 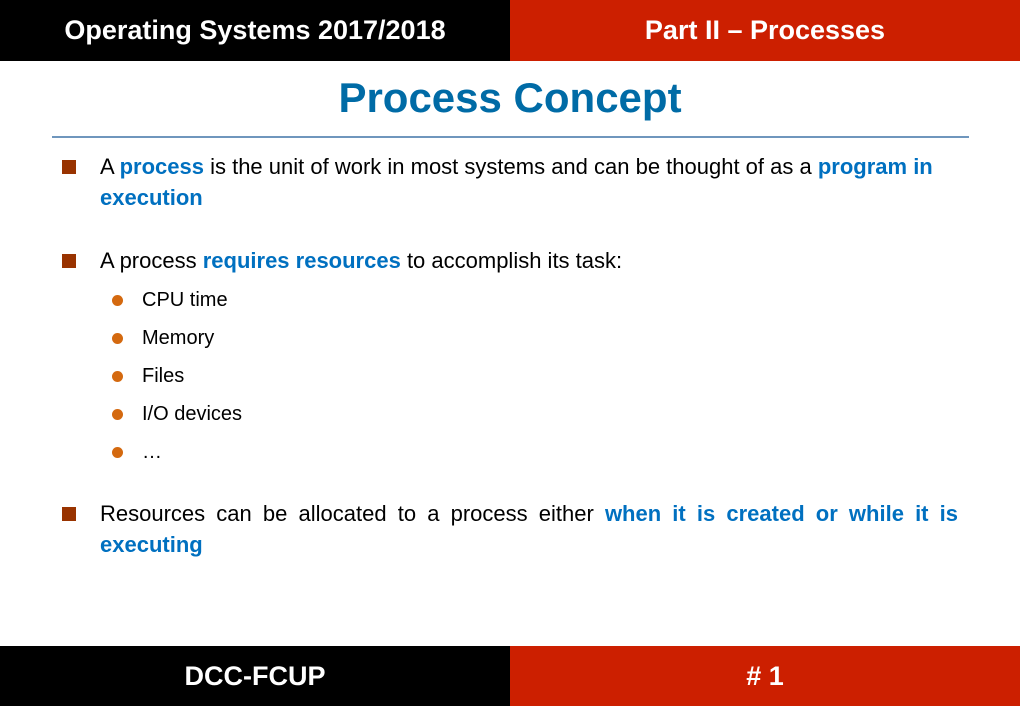 What do you see at coordinates (765, 30) in the screenshot?
I see `part-title: Part II – Processes` at bounding box center [765, 30].